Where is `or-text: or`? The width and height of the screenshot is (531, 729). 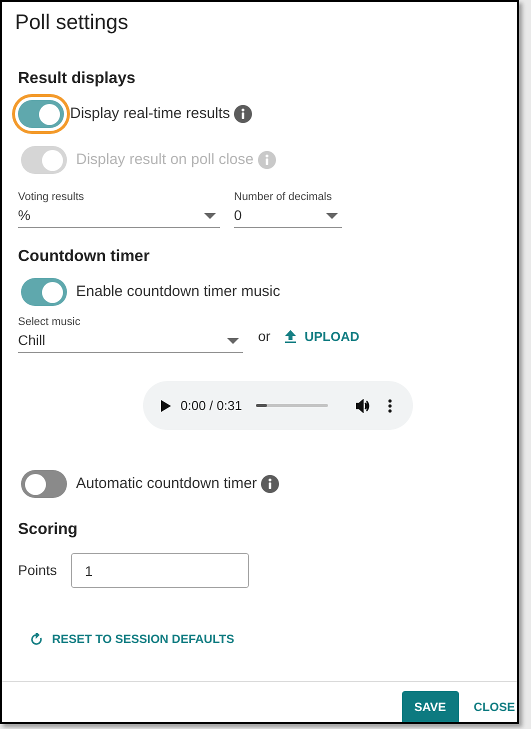
or-text: or is located at coordinates (264, 336).